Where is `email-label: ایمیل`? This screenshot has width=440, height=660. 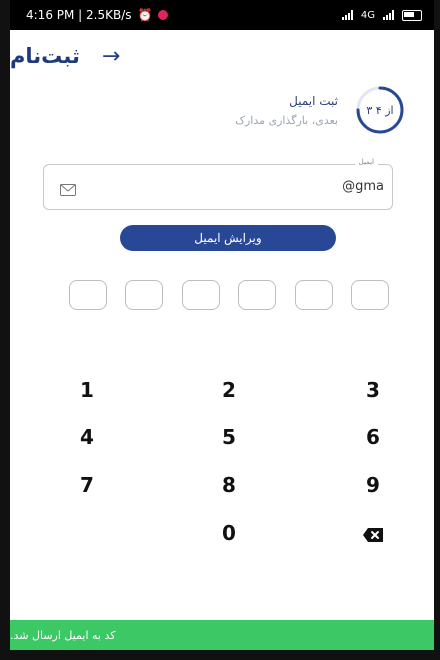 email-label: ایمیل is located at coordinates (366, 162).